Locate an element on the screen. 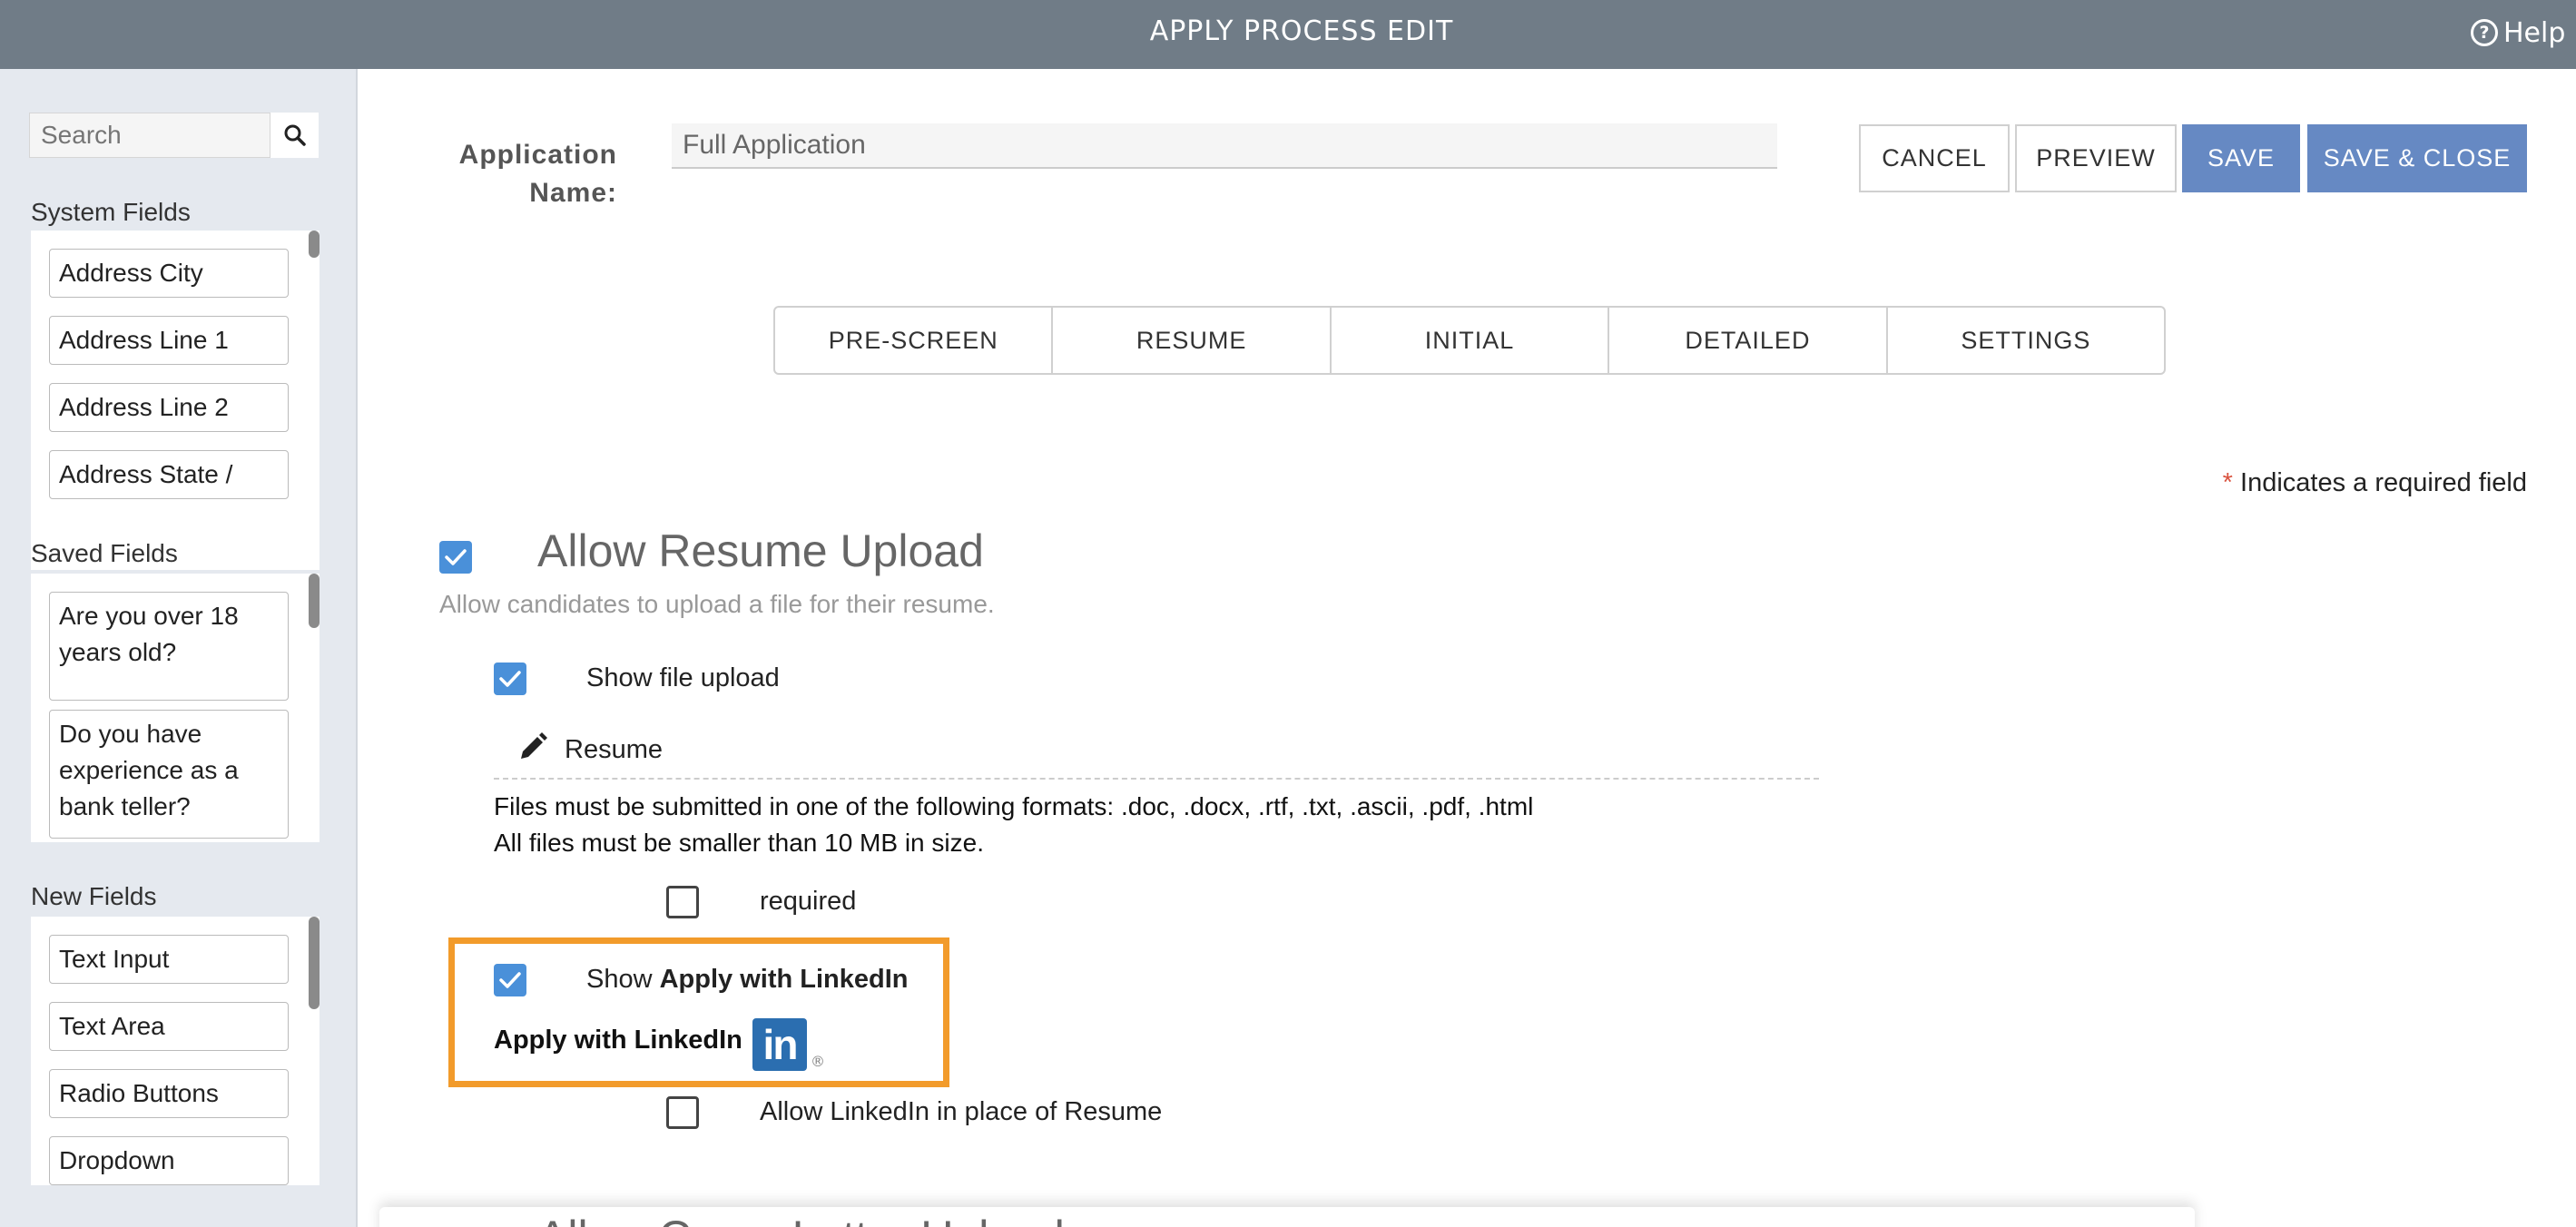 Image resolution: width=2576 pixels, height=1227 pixels. show-file-upload-checkbox is located at coordinates (510, 679).